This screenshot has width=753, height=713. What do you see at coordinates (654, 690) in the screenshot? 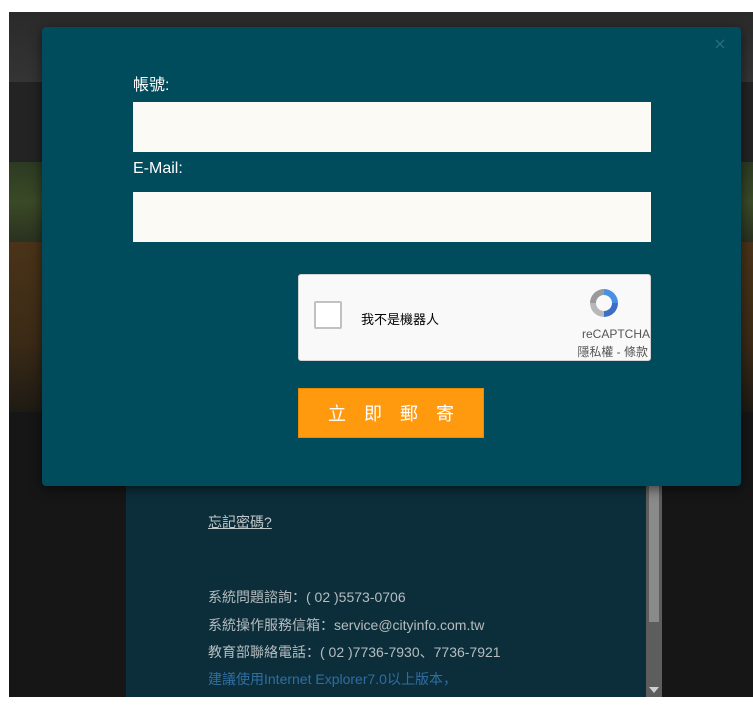
I see `scroll-down-icon` at bounding box center [654, 690].